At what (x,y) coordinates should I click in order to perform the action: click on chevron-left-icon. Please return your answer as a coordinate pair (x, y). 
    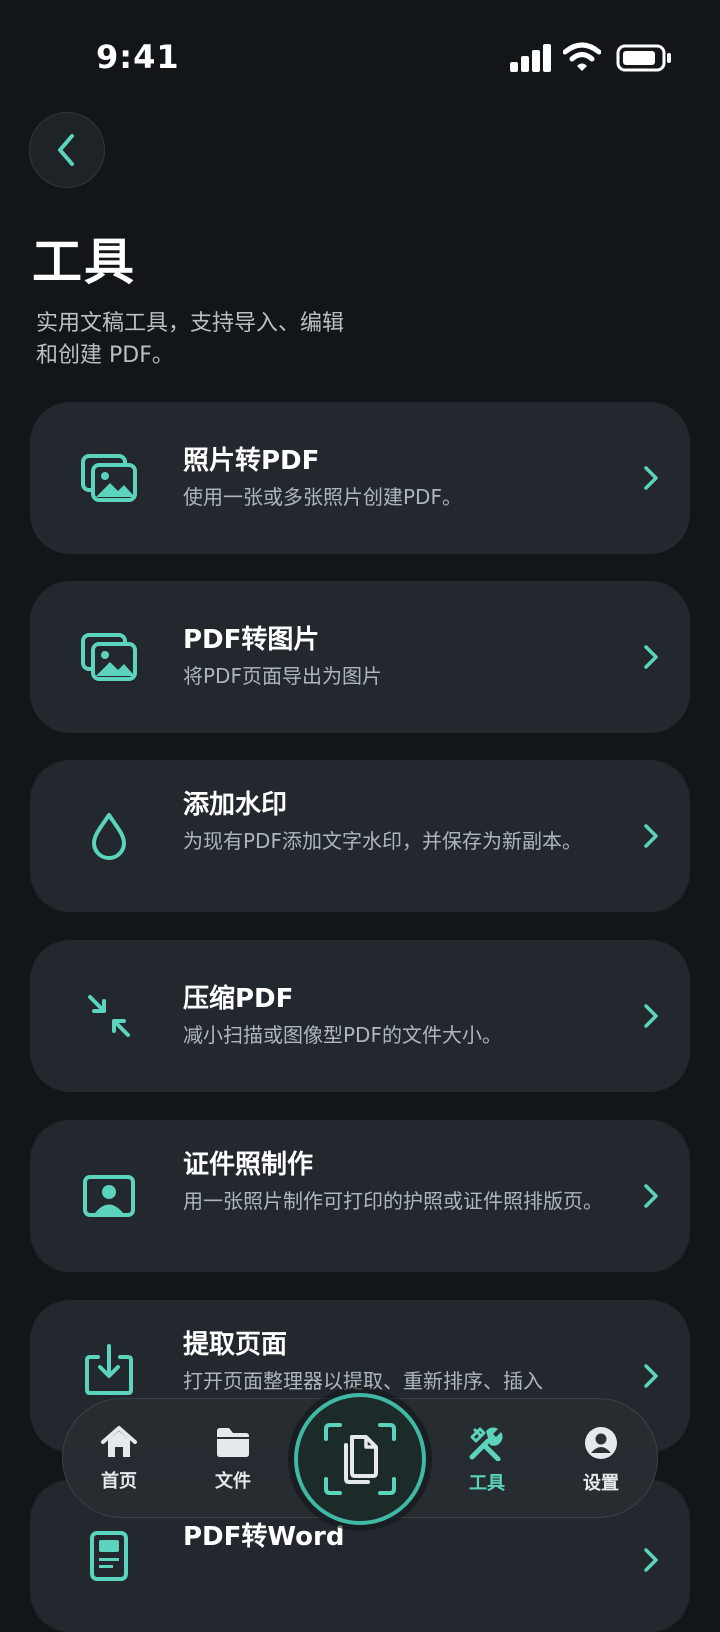
    Looking at the image, I should click on (66, 150).